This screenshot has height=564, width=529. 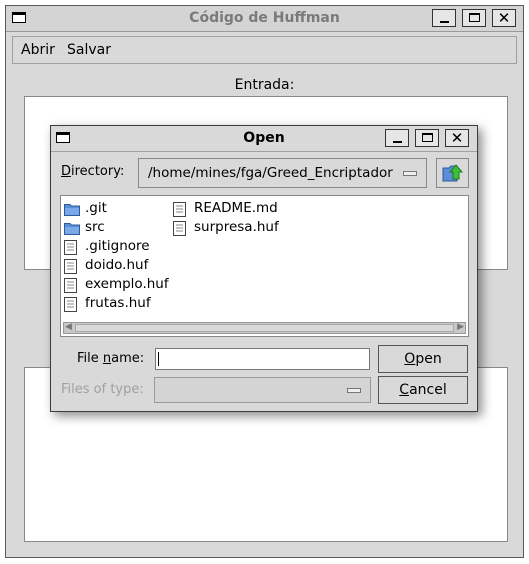 What do you see at coordinates (158, 359) in the screenshot?
I see `text-caret` at bounding box center [158, 359].